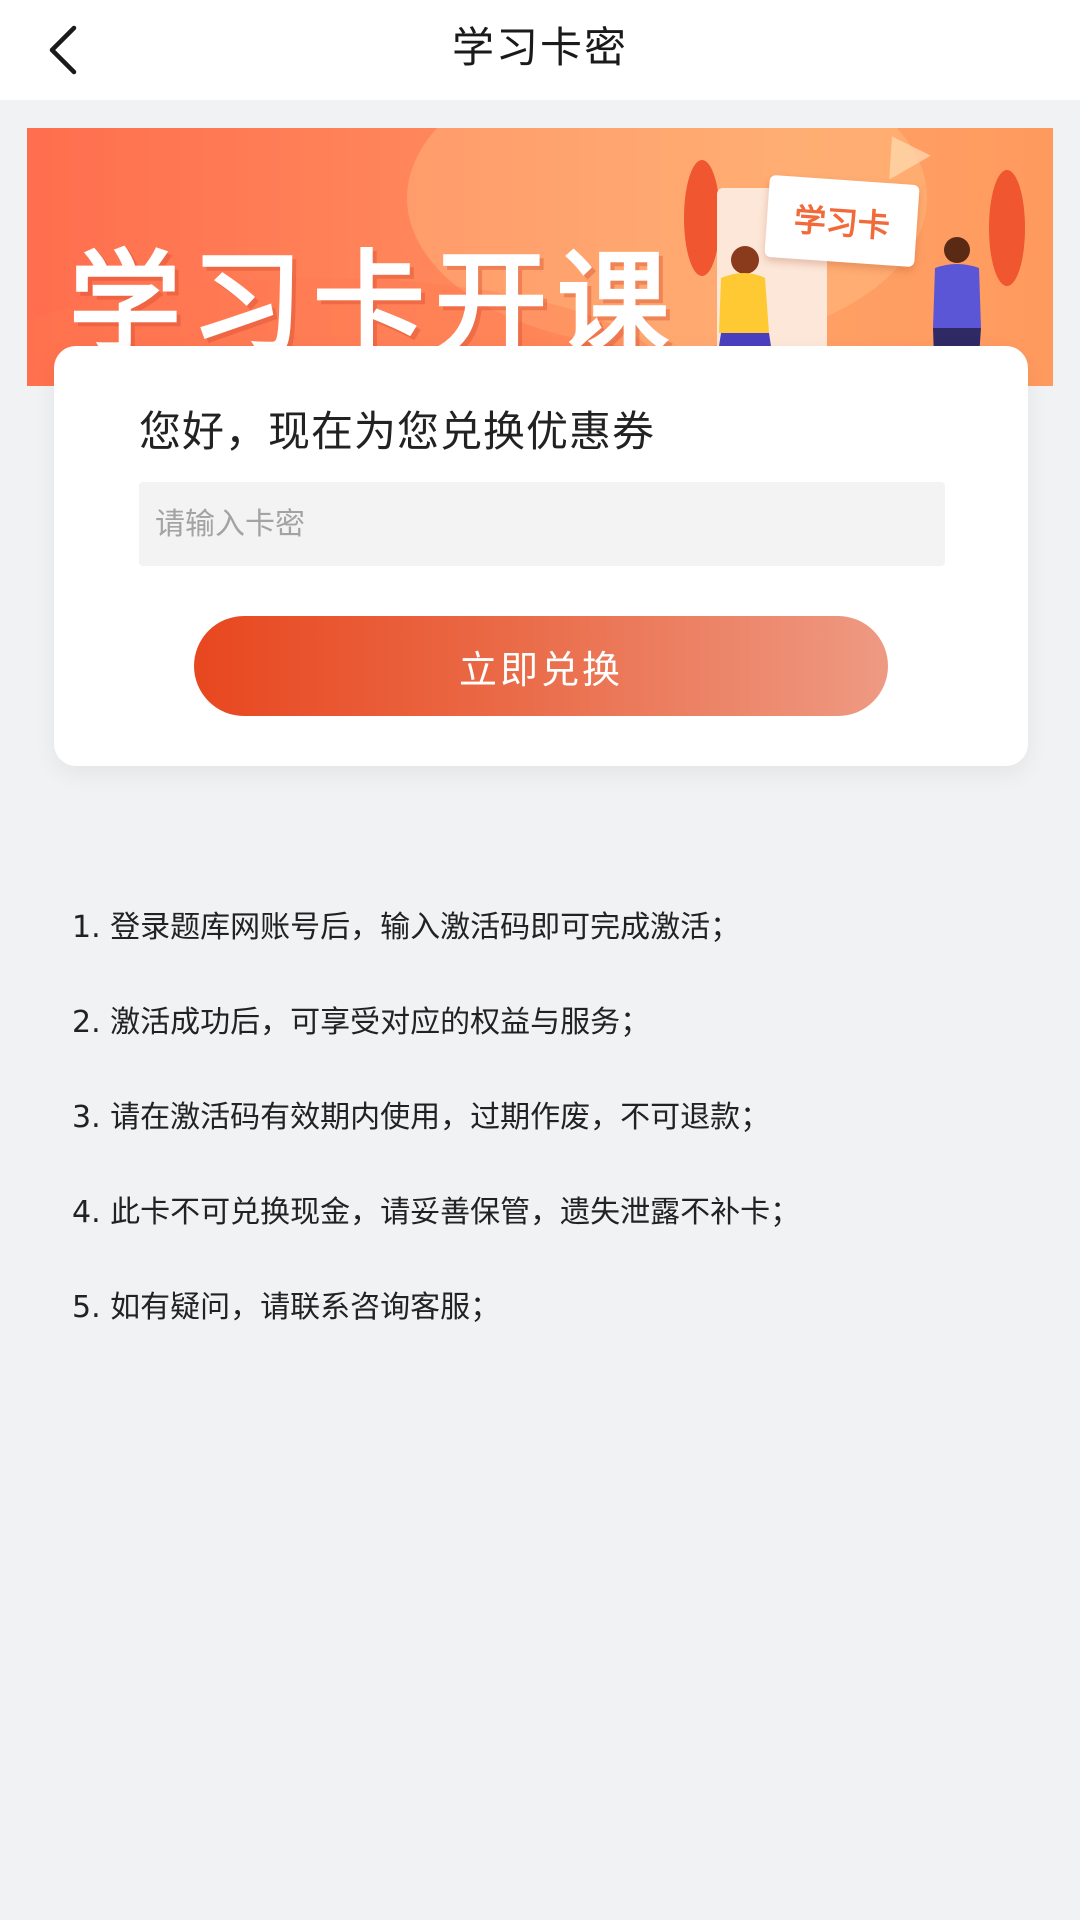 This screenshot has width=1080, height=1920. What do you see at coordinates (436, 1212) in the screenshot?
I see `rule-item: 4. 此卡不可兑换现金，请妥善保管，遗失泄露不补卡；` at bounding box center [436, 1212].